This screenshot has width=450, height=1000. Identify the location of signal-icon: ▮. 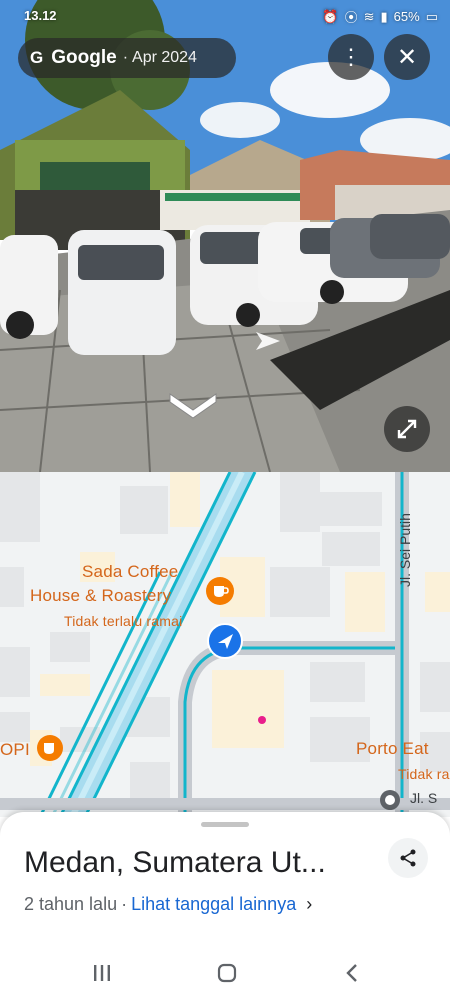
(384, 16).